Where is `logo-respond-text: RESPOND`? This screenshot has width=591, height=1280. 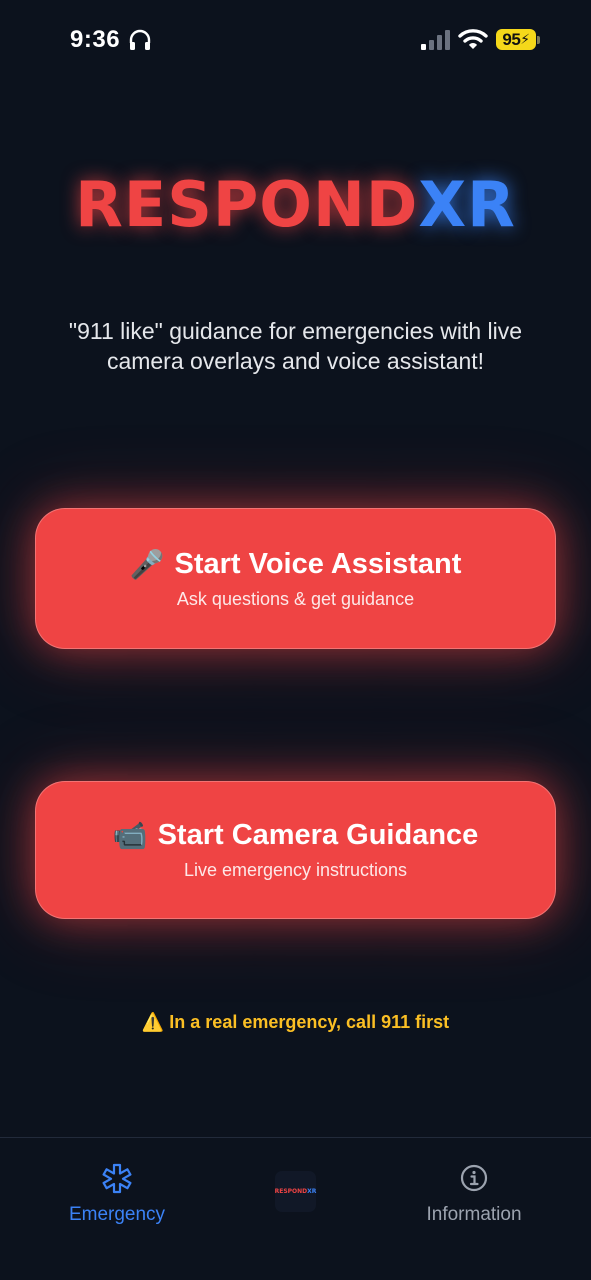 logo-respond-text: RESPOND is located at coordinates (247, 204).